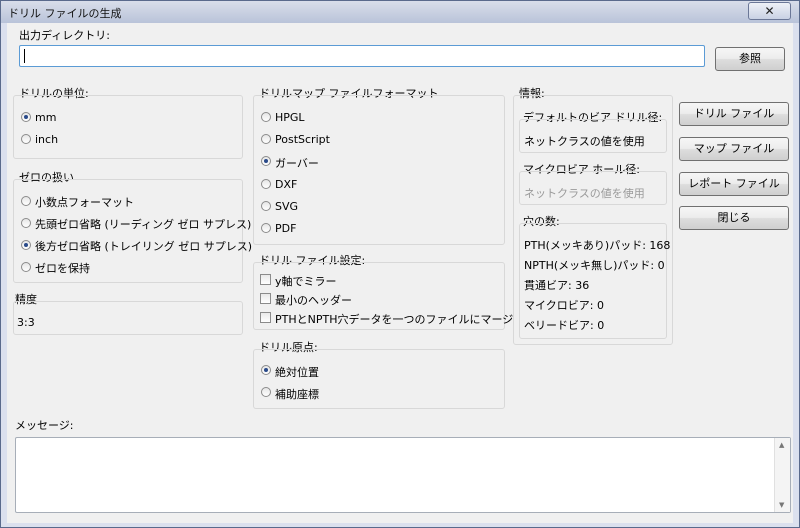  What do you see at coordinates (26, 322) in the screenshot?
I see `precision-value: 3:3` at bounding box center [26, 322].